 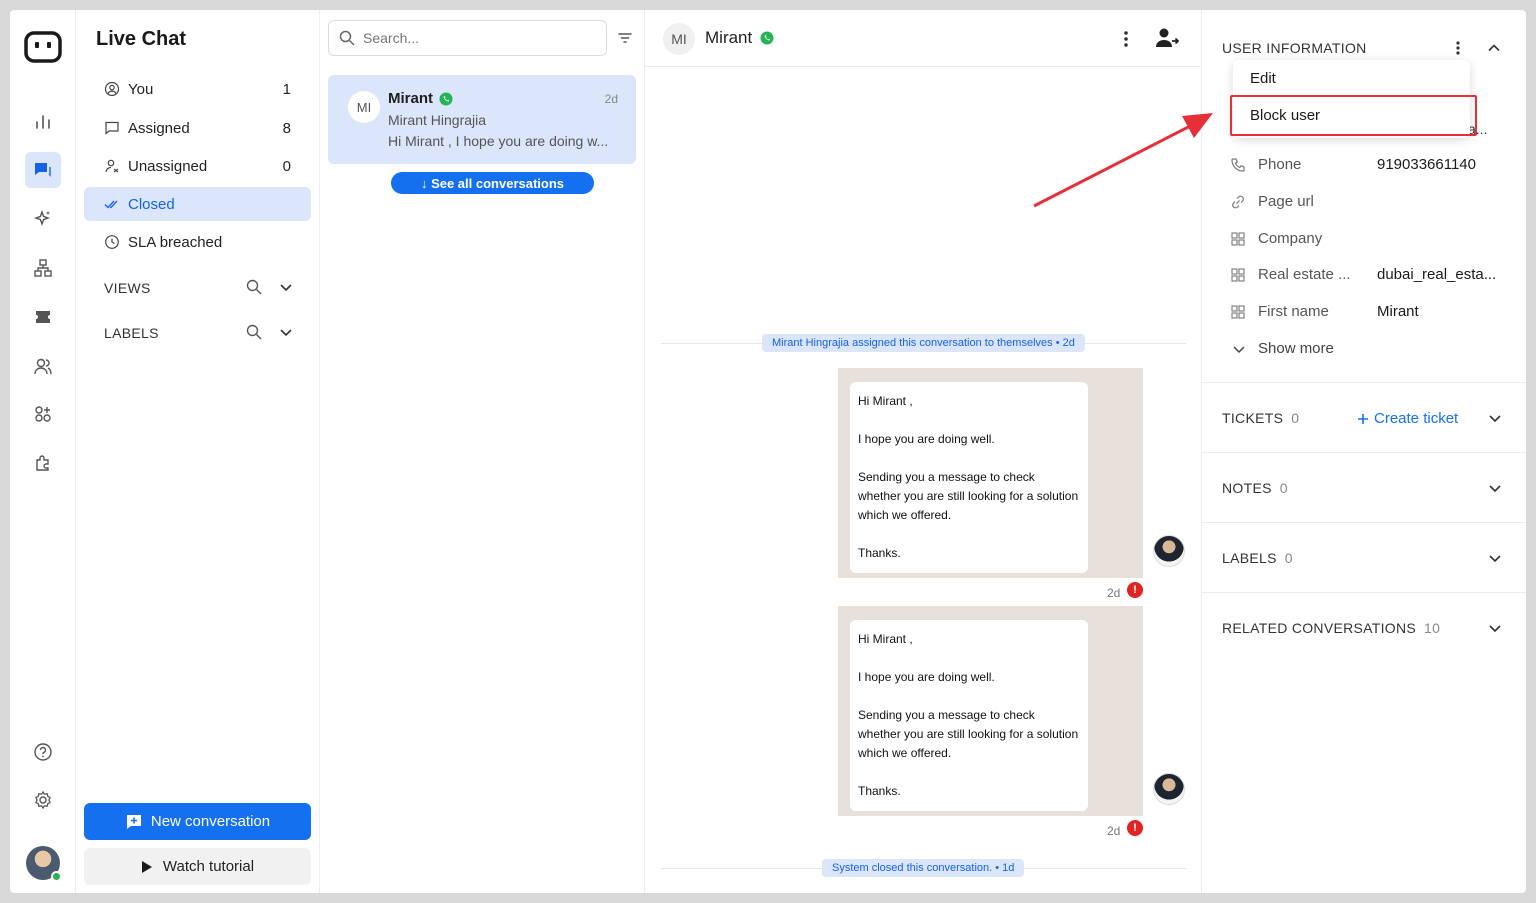 I want to click on labels-search-icon, so click(x=254, y=332).